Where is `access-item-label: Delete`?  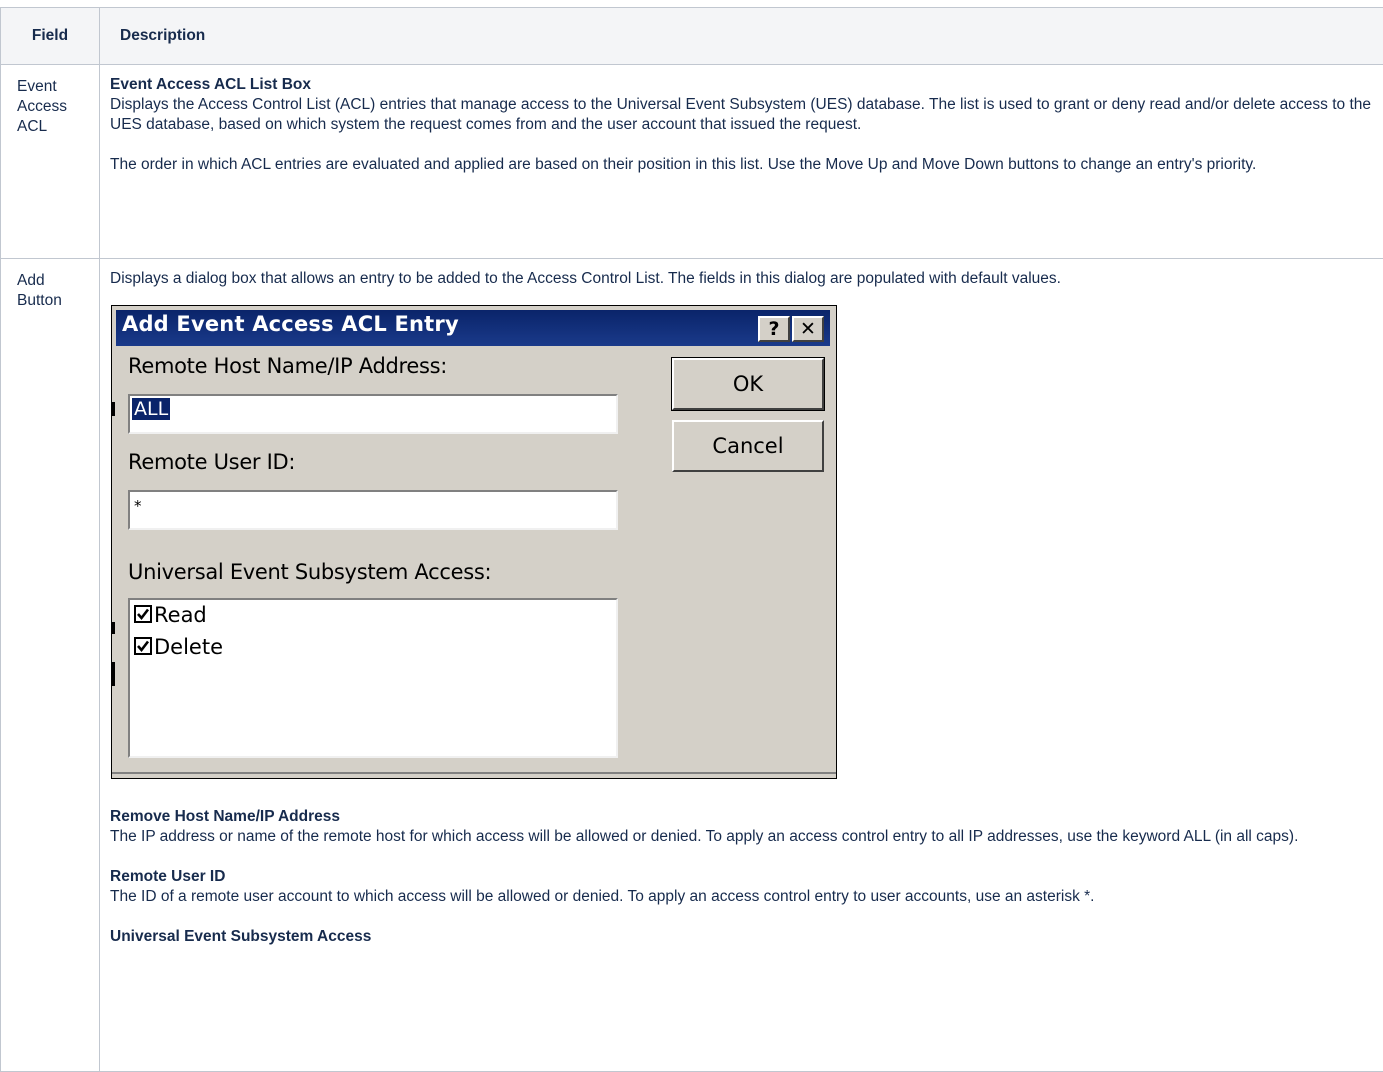
access-item-label: Delete is located at coordinates (188, 647).